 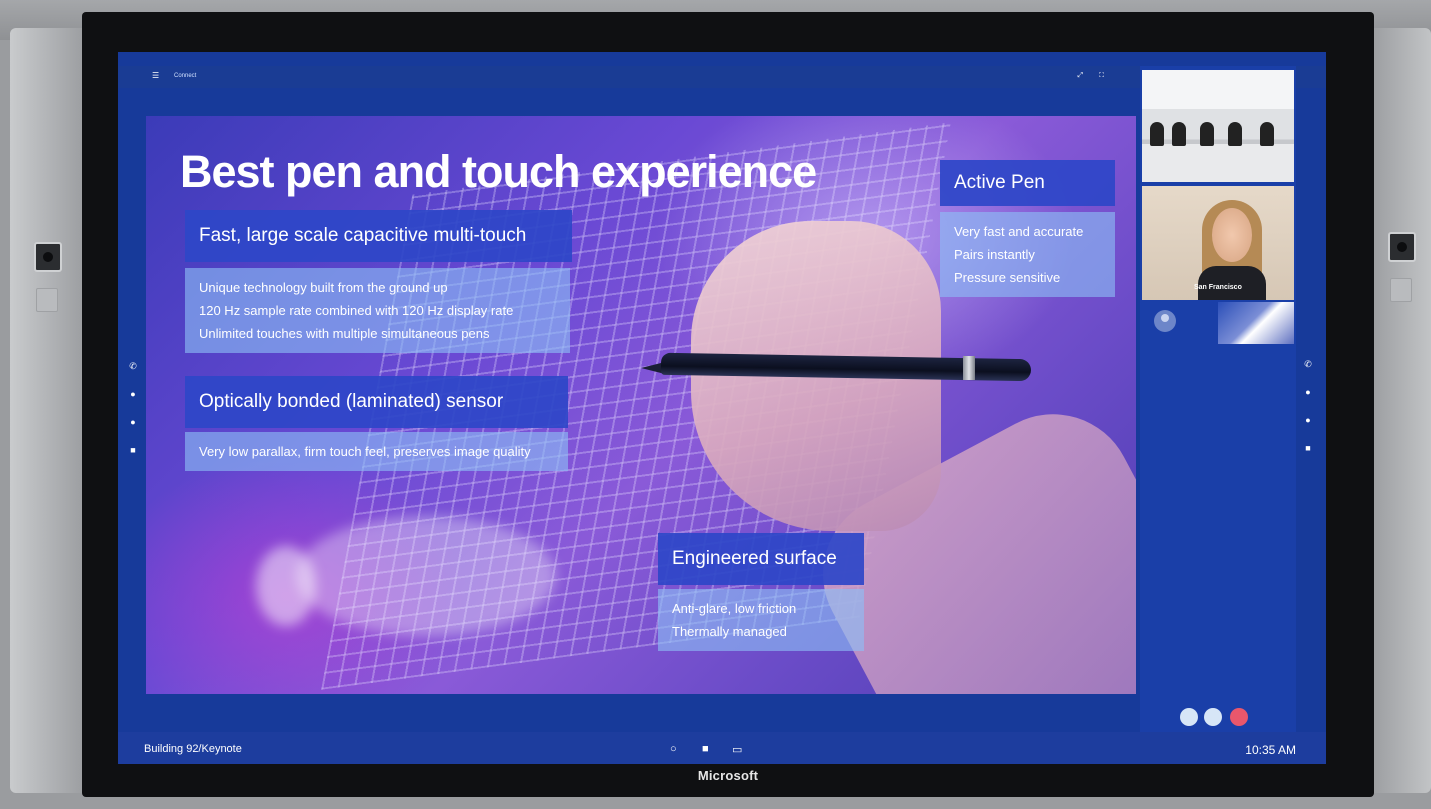 I want to click on box-line: Very fast and accurate, so click(x=1019, y=231).